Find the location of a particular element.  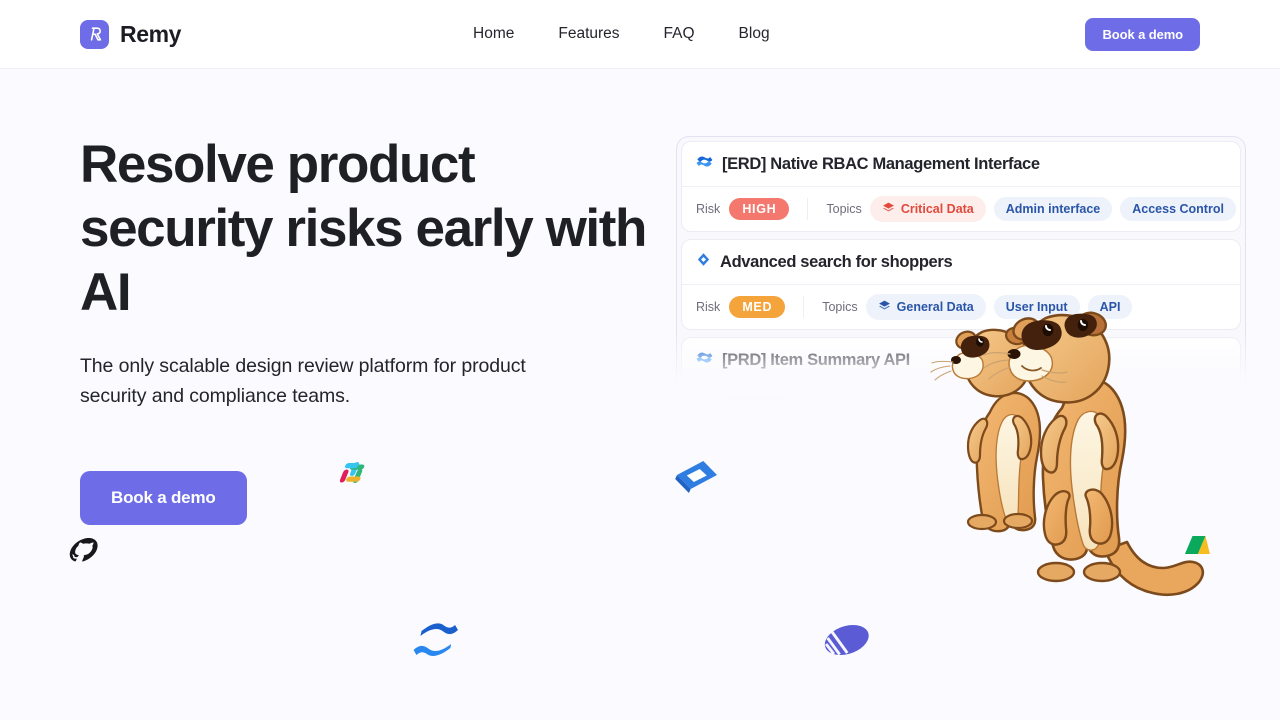

topic-chip: Access Control is located at coordinates (1178, 209).